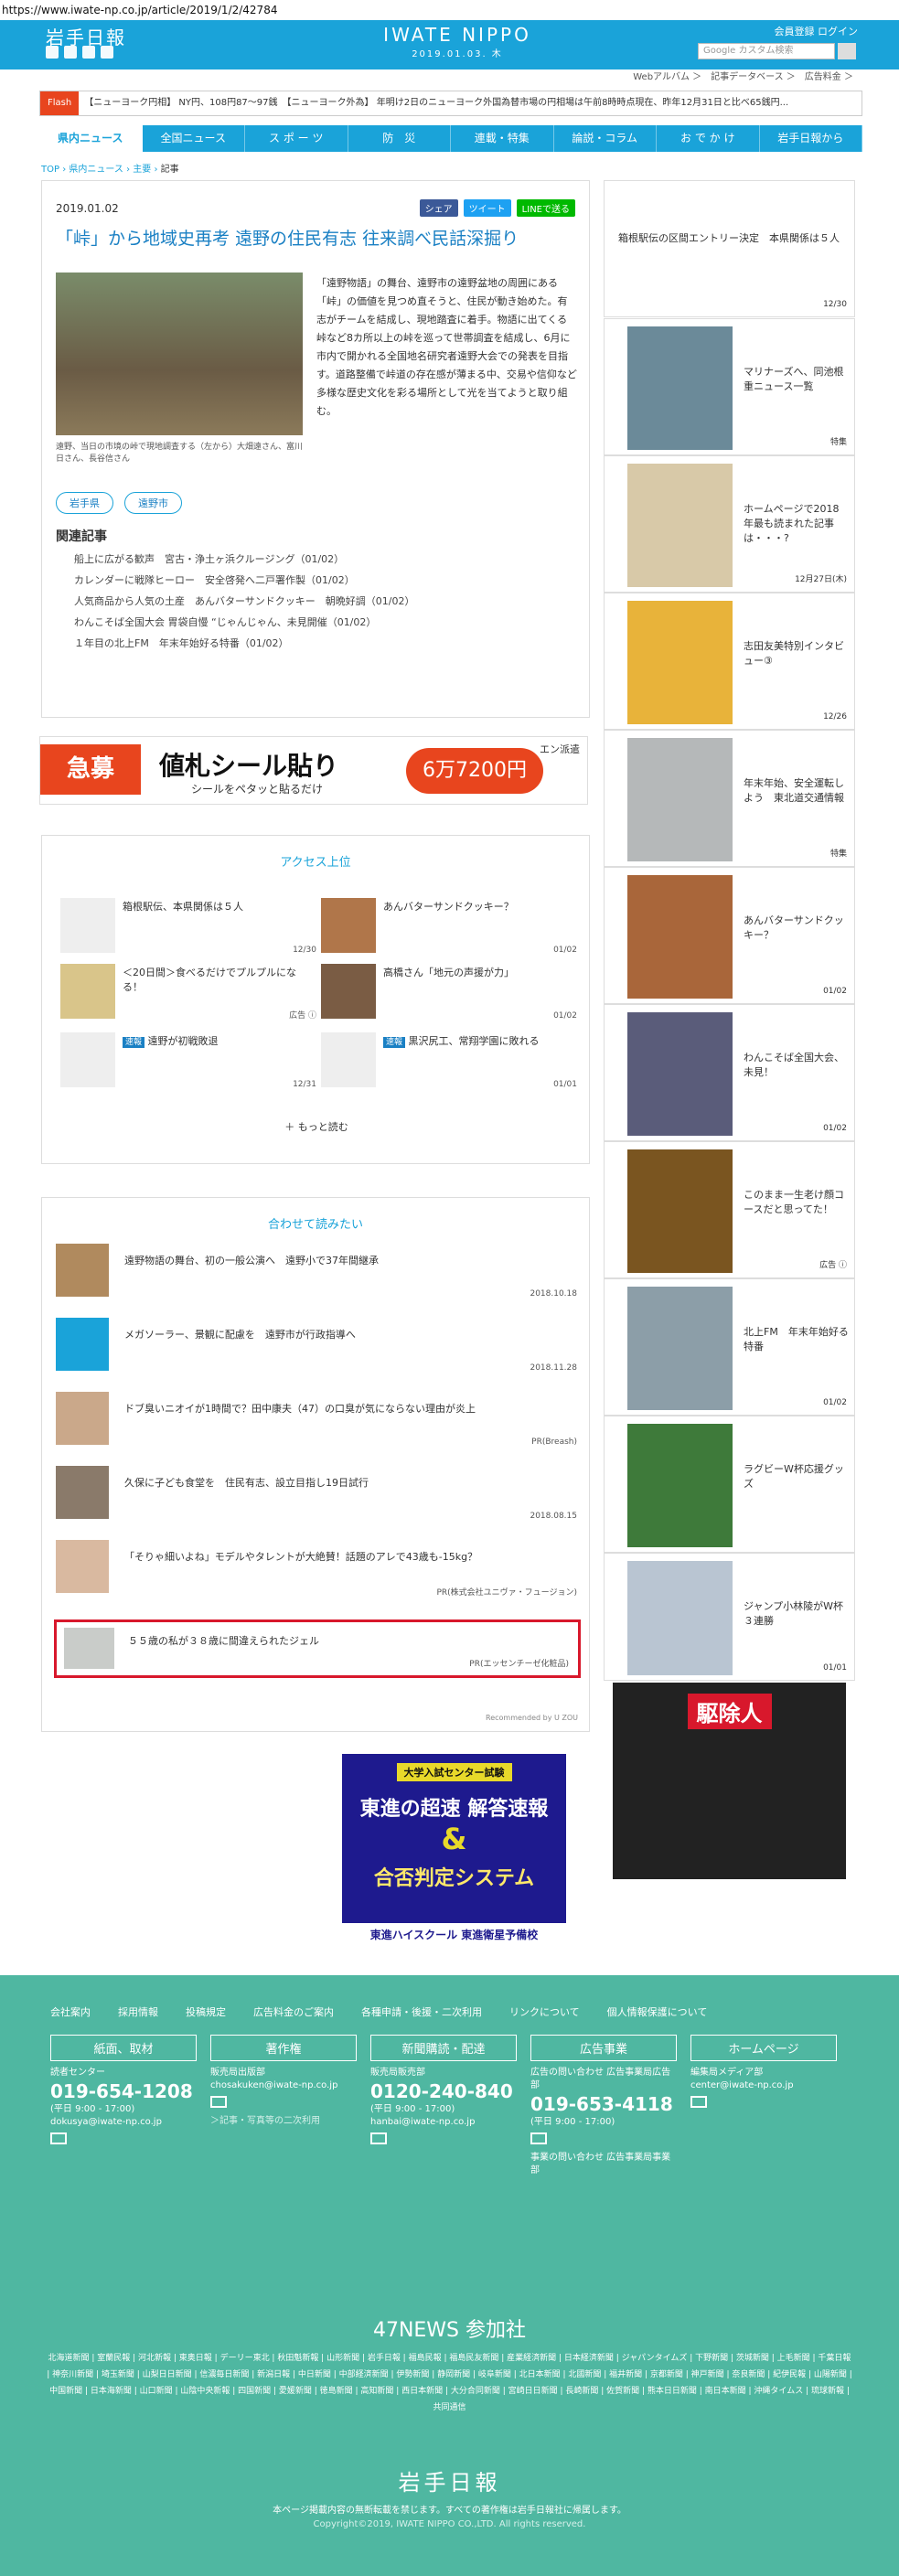 This screenshot has height=2576, width=899. I want to click on recommend-date: PR(Breash), so click(554, 1442).